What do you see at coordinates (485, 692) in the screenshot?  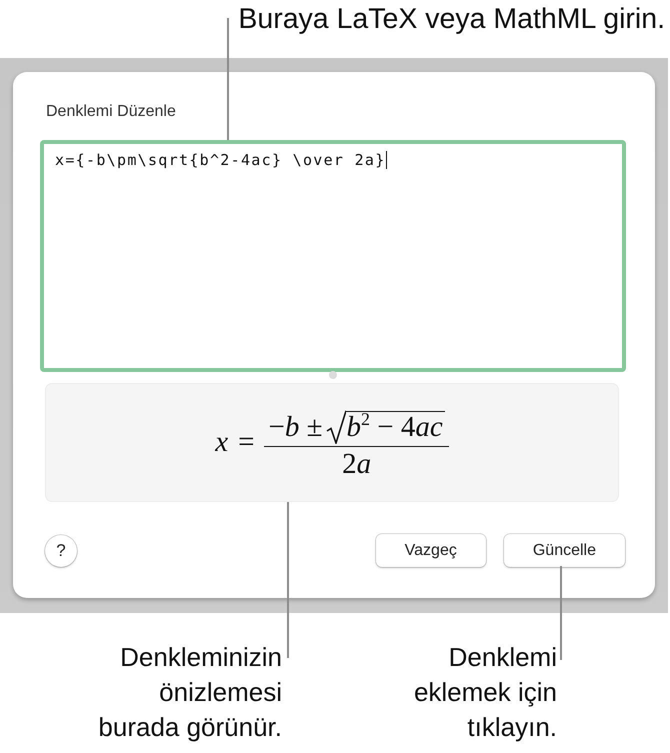 I see `callout-text: Denklemi eklemek için tıklayın.` at bounding box center [485, 692].